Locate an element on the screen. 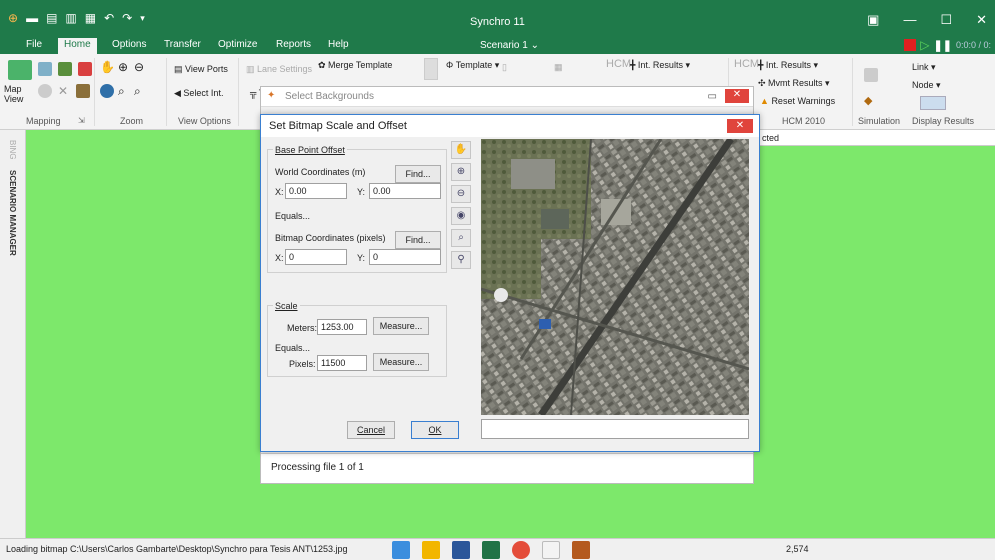 The image size is (995, 560). tab-help: Help is located at coordinates (338, 44).